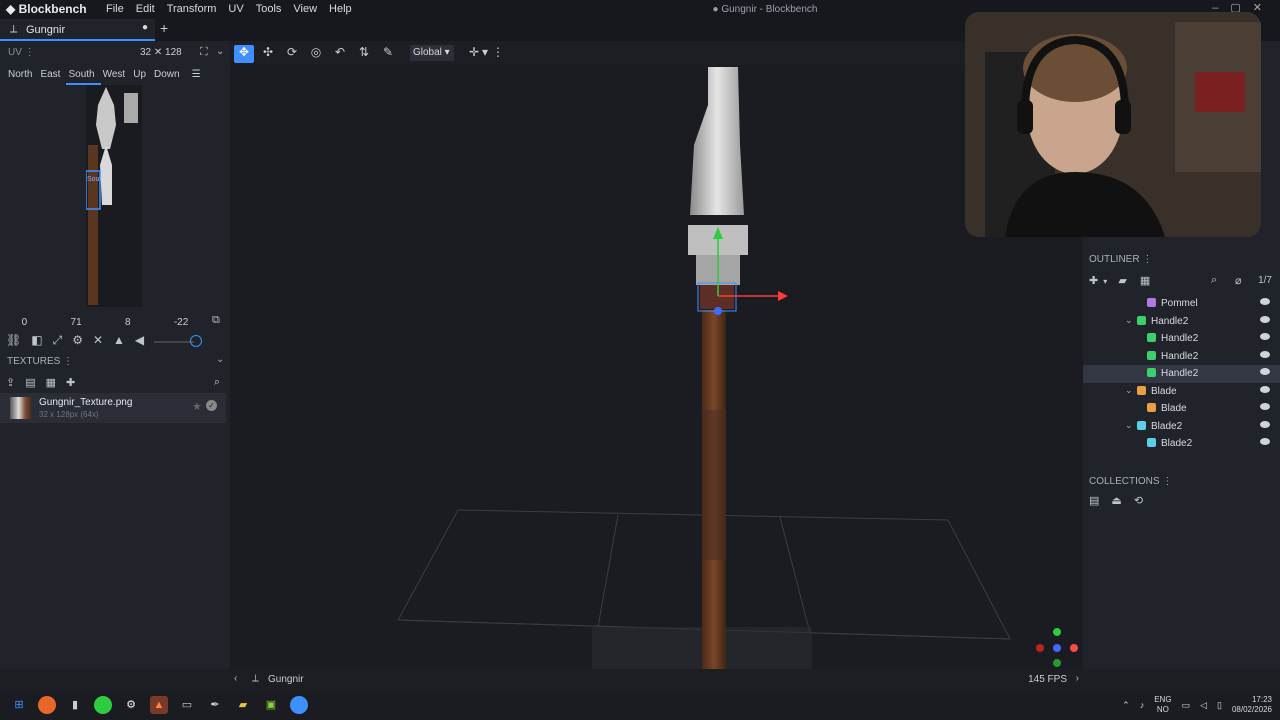  Describe the element at coordinates (1057, 647) in the screenshot. I see `orientation-gizmo` at that location.